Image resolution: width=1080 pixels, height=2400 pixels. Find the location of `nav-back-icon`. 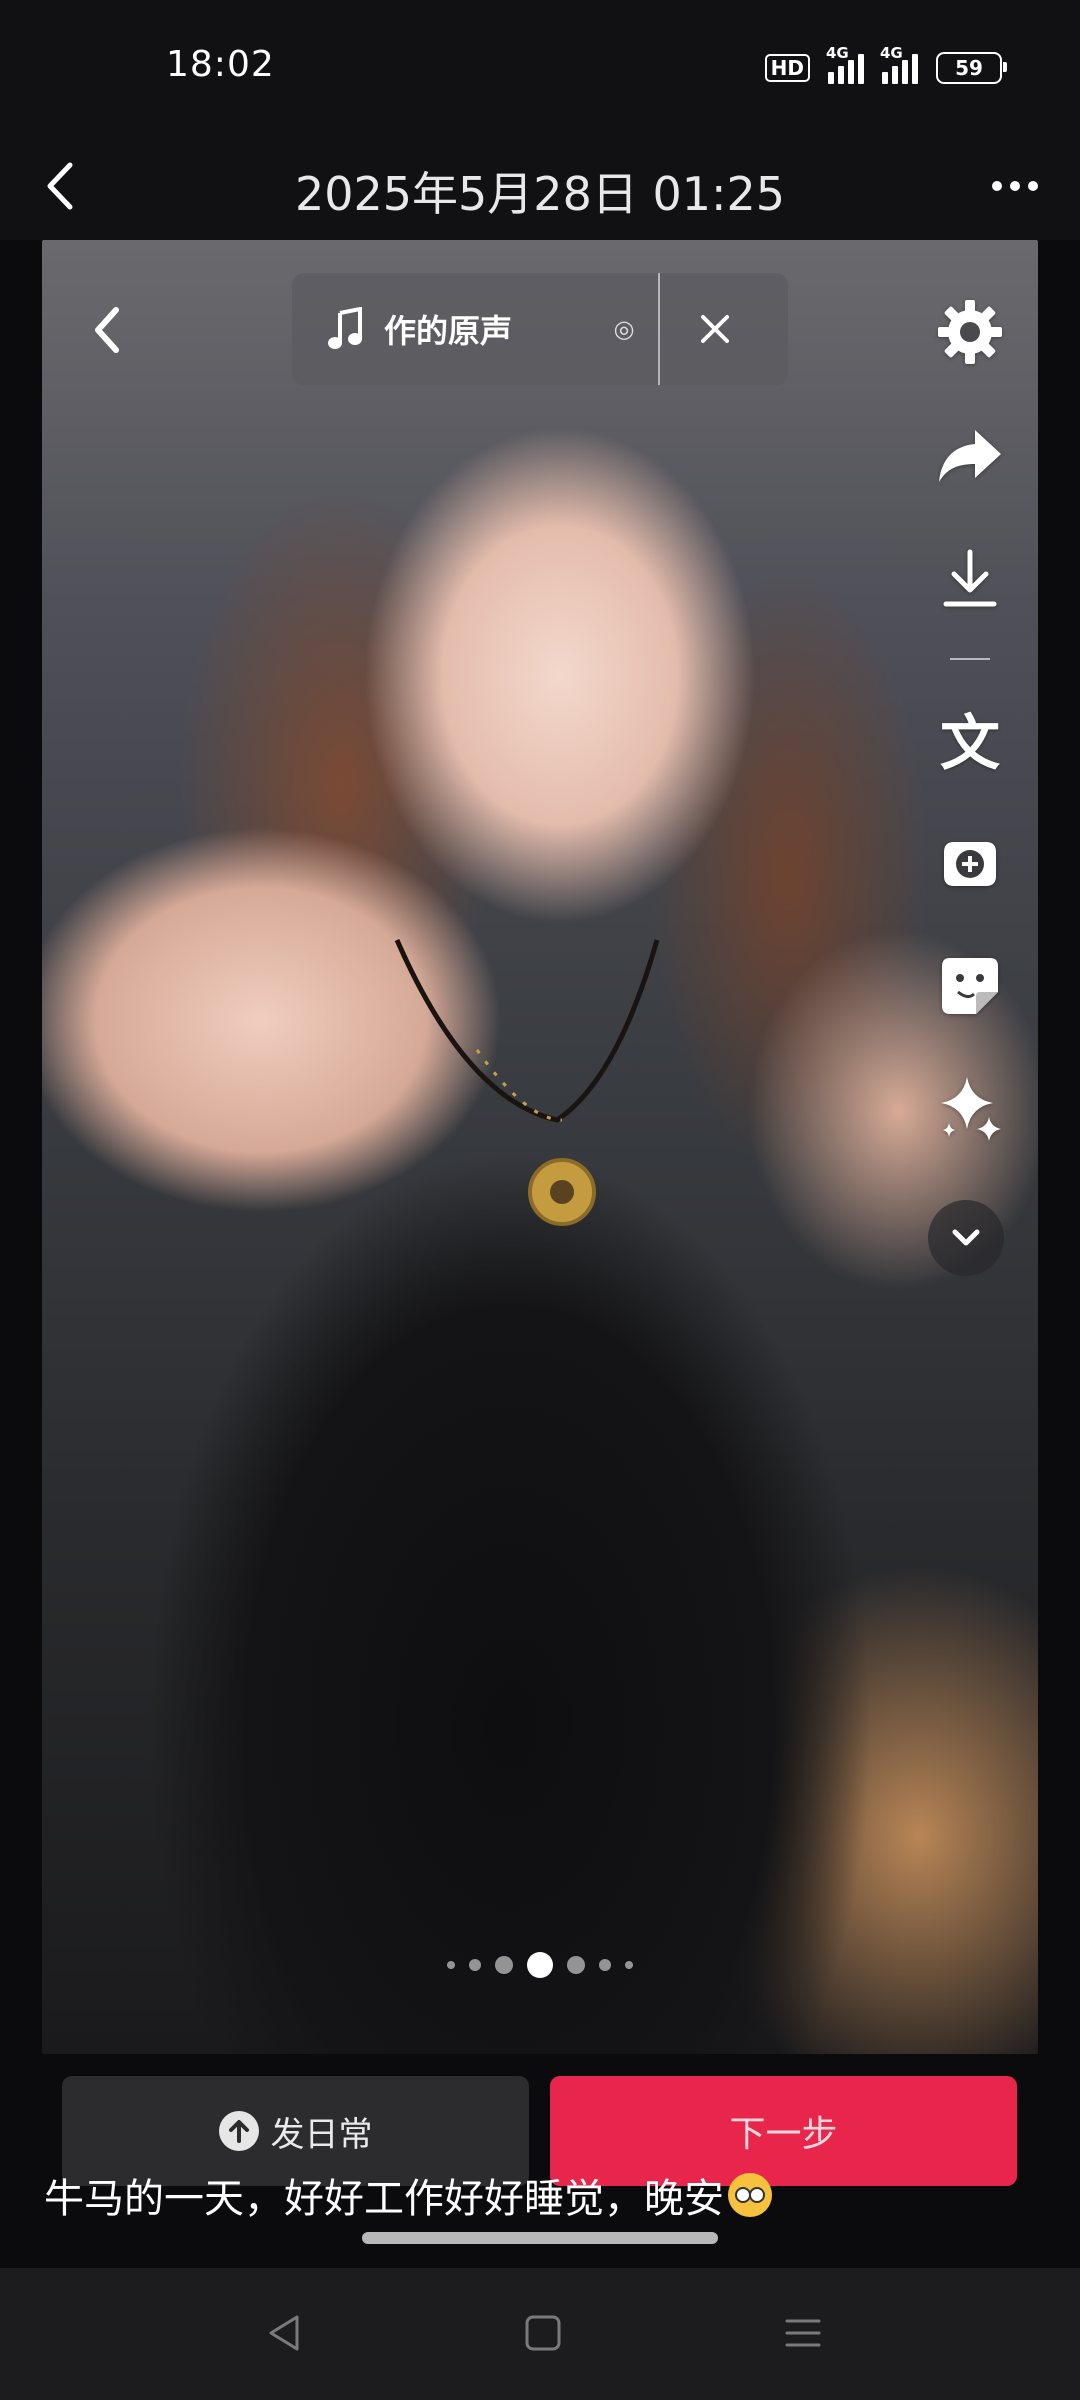

nav-back-icon is located at coordinates (284, 2333).